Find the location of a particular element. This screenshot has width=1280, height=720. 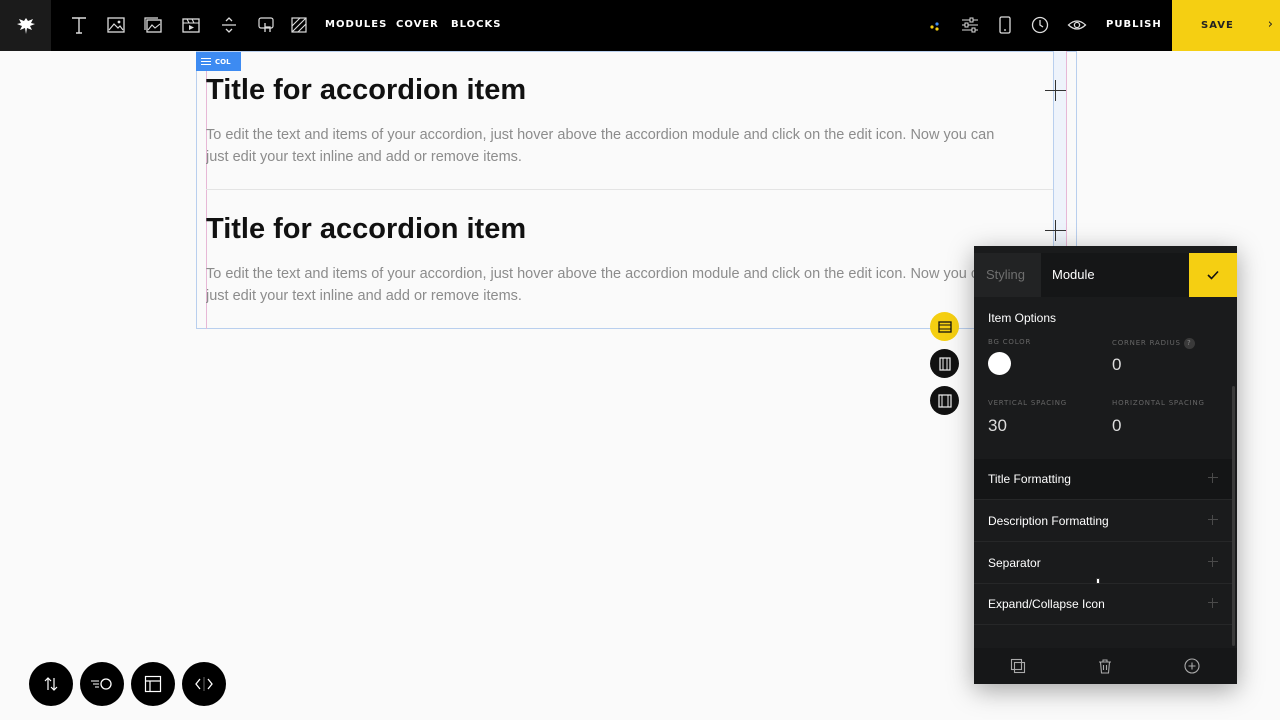

section-icon is located at coordinates (944, 400).